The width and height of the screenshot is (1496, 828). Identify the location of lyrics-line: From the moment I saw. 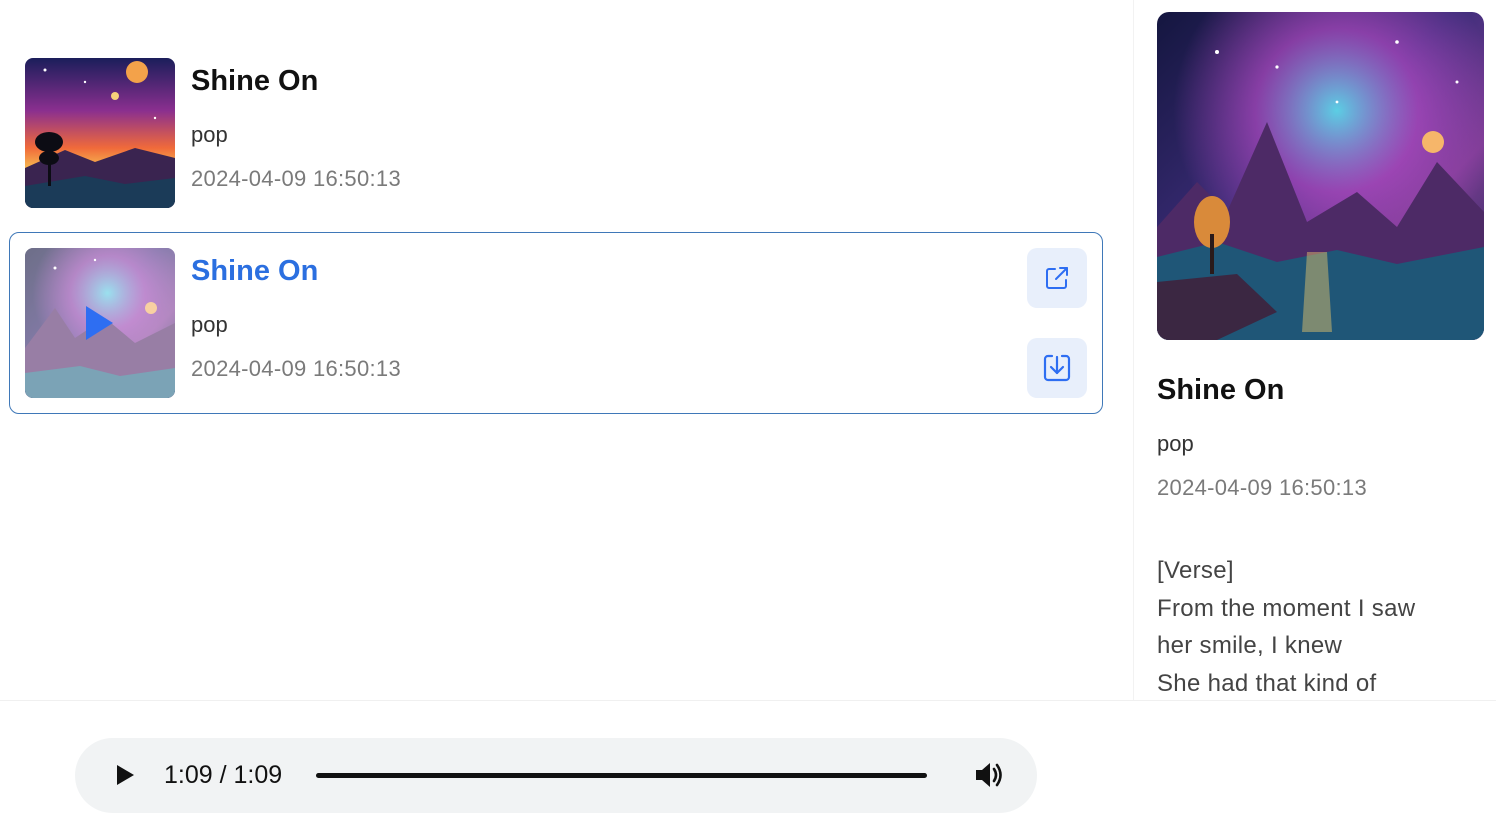
(1286, 608).